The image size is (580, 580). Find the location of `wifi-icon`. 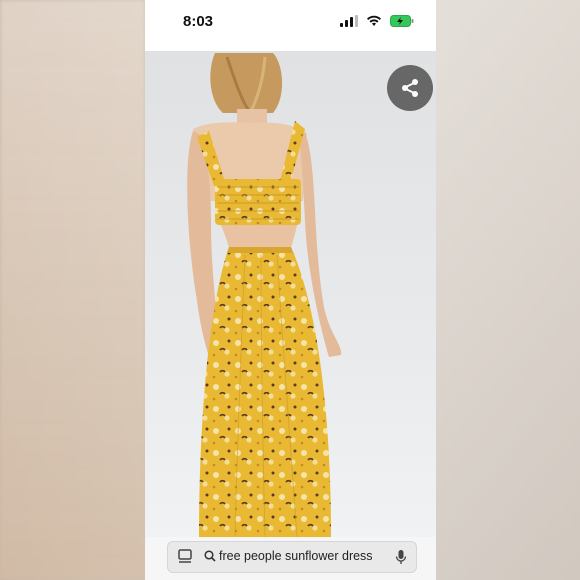

wifi-icon is located at coordinates (374, 20).